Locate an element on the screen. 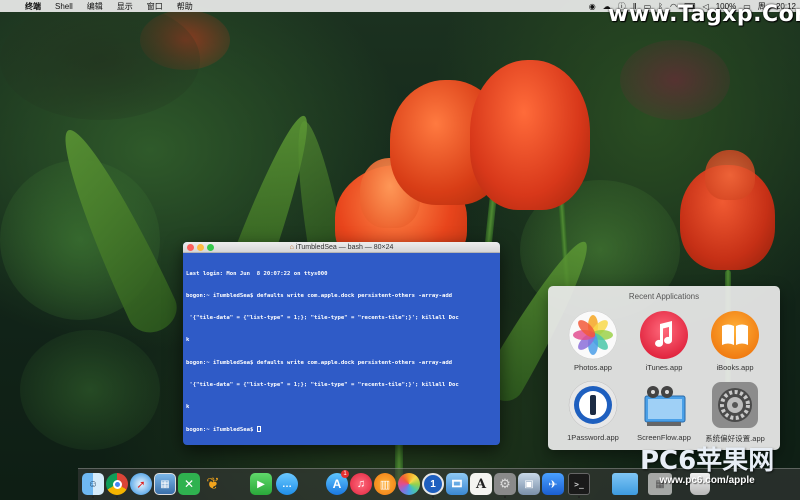 The image size is (800, 500). facetime-icon: ▶ is located at coordinates (261, 484).